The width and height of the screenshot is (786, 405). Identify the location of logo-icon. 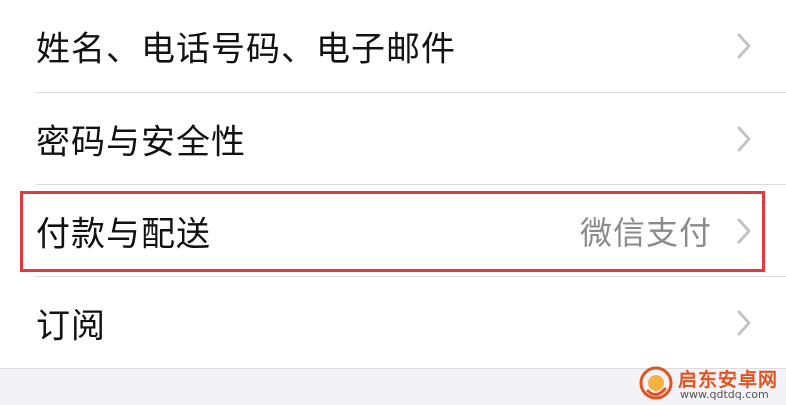
(656, 383).